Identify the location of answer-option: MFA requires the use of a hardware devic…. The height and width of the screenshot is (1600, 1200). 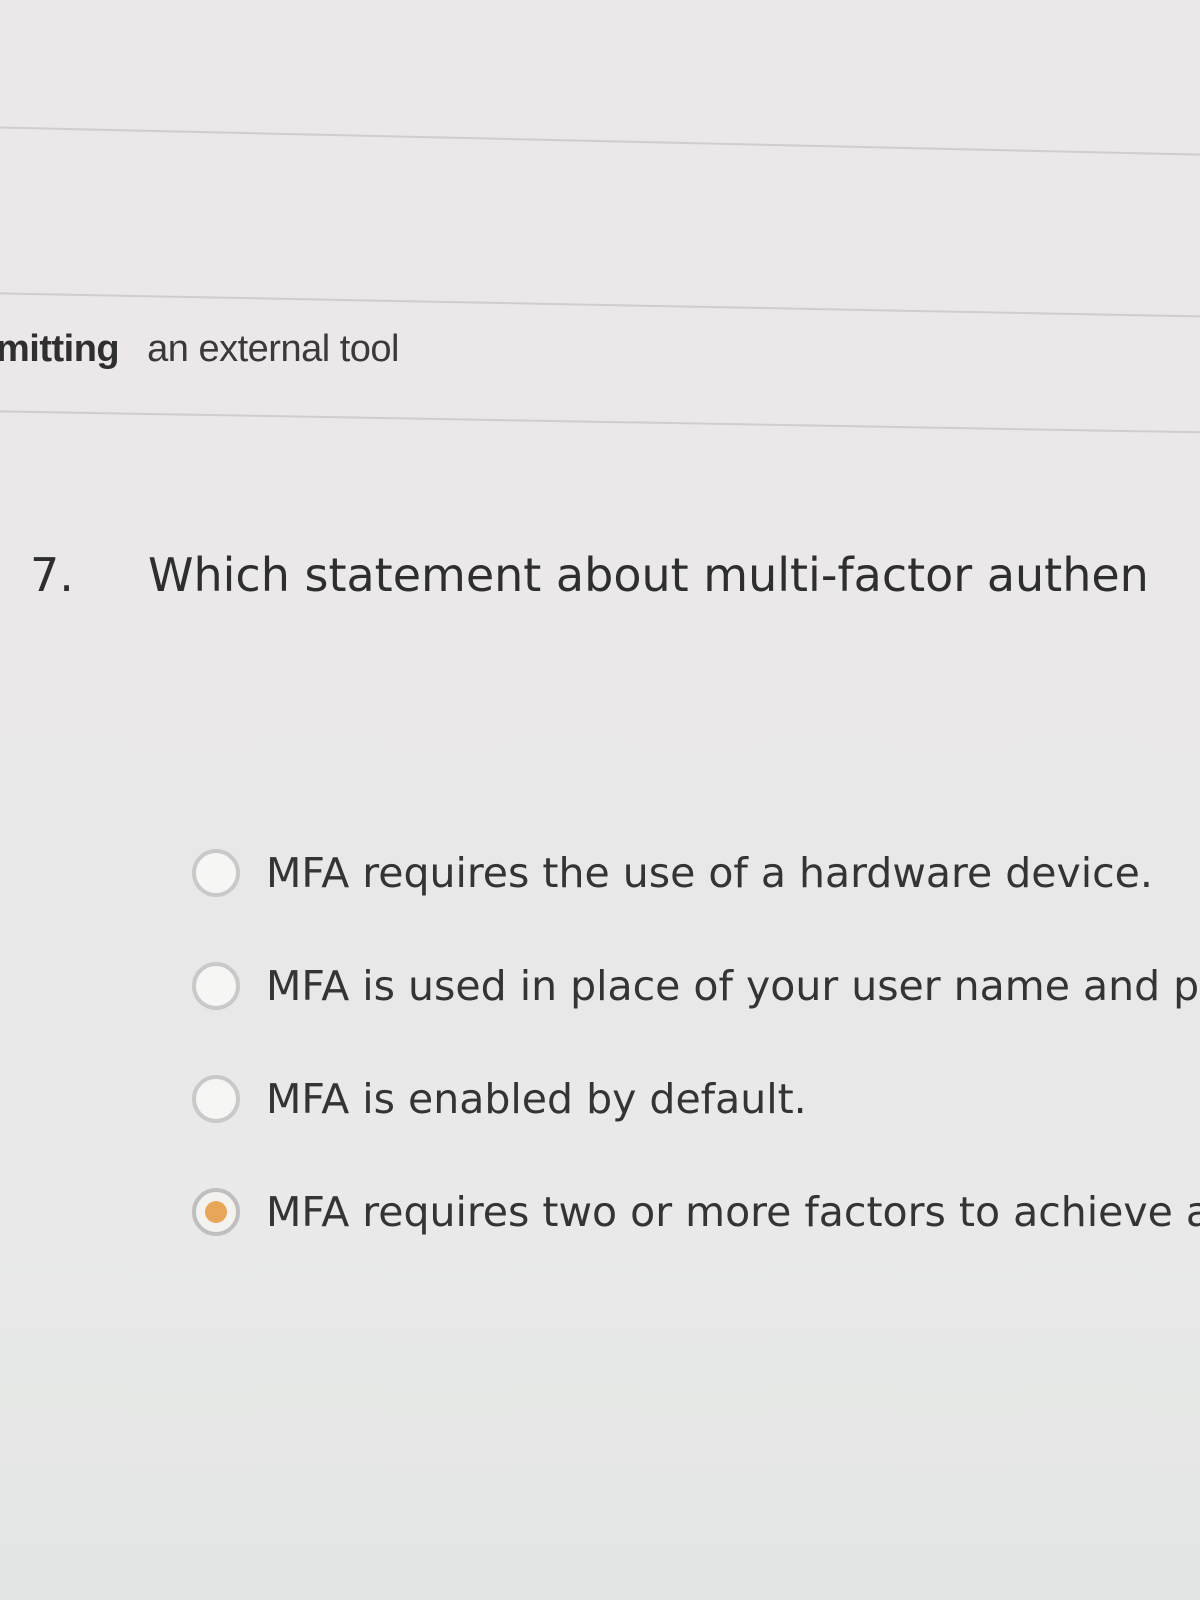
(696, 873).